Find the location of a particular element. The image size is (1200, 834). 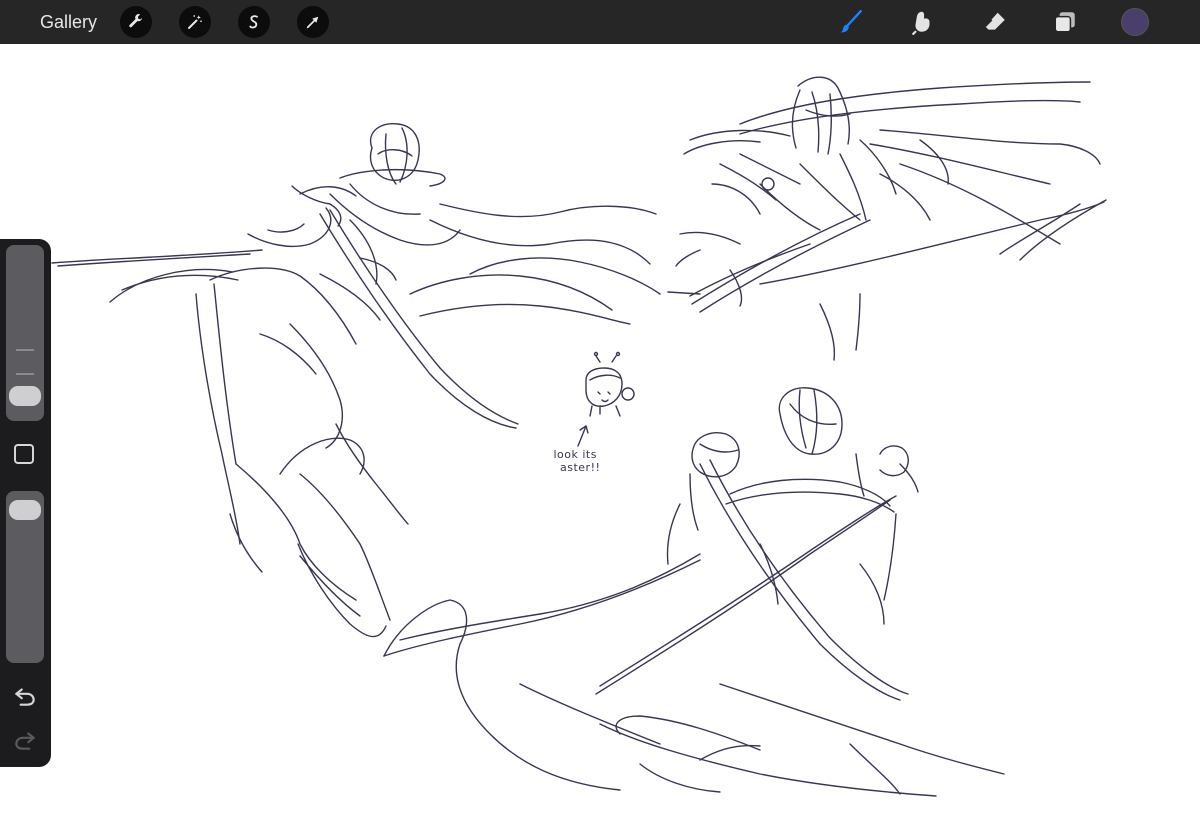

paint-tool-button is located at coordinates (851, 22).